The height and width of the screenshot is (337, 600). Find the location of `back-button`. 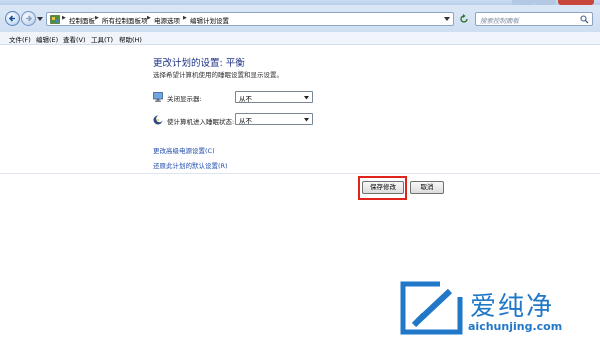

back-button is located at coordinates (12, 18).